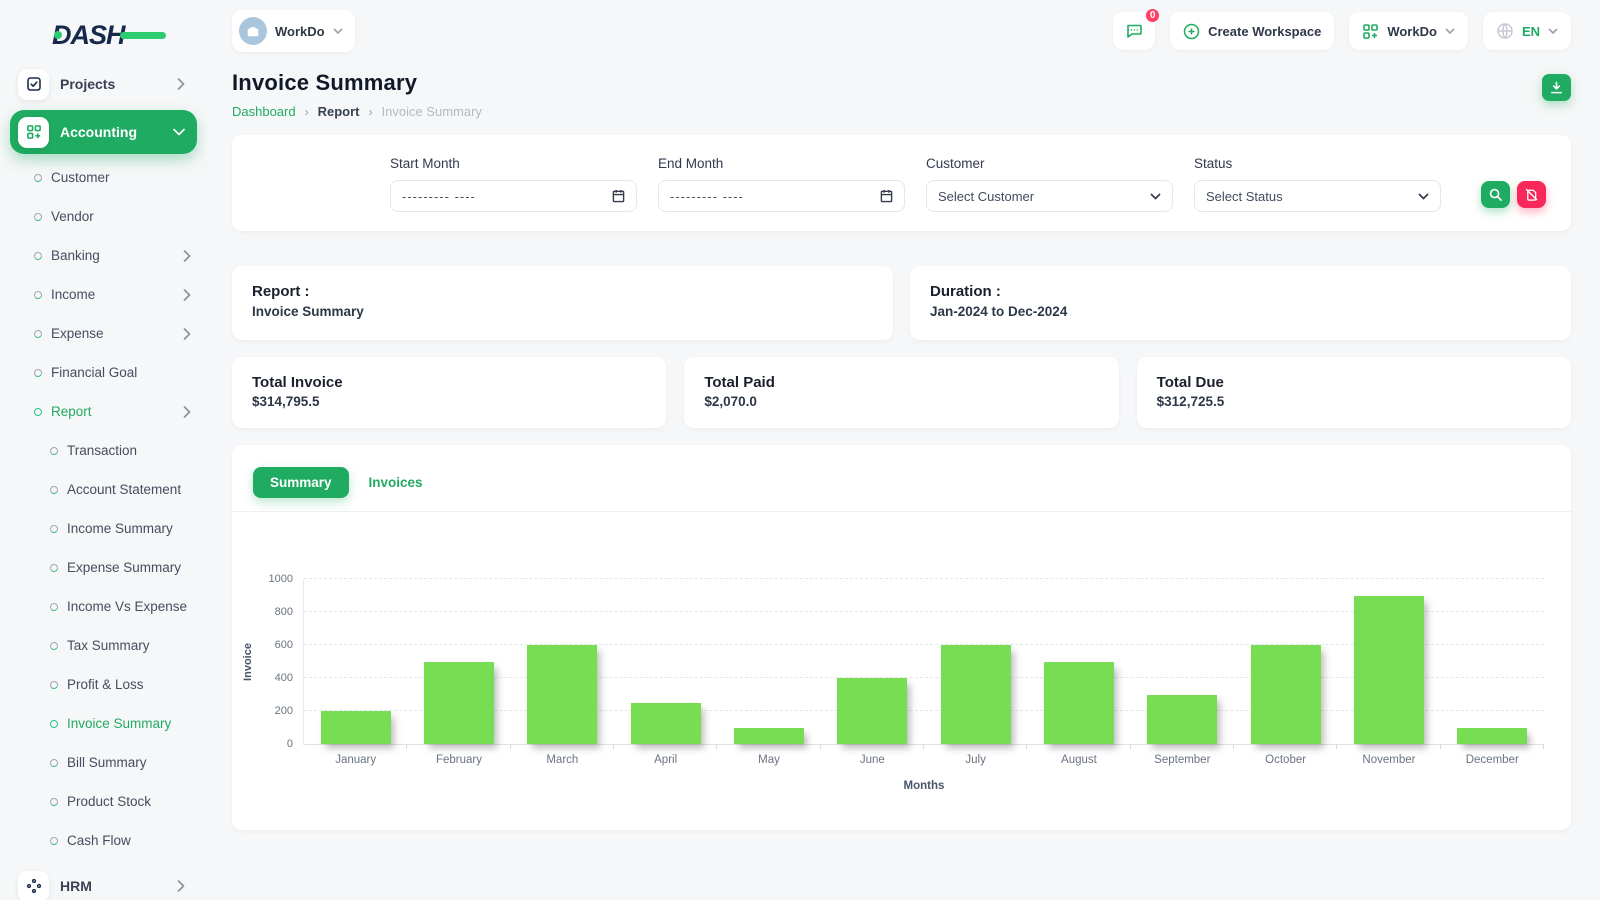 This screenshot has width=1600, height=900. I want to click on chat-icon, so click(1134, 31).